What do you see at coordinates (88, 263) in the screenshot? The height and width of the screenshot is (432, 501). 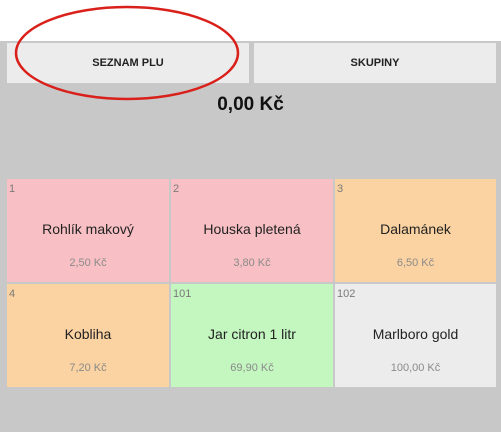 I see `product-price: 2,50 Kč` at bounding box center [88, 263].